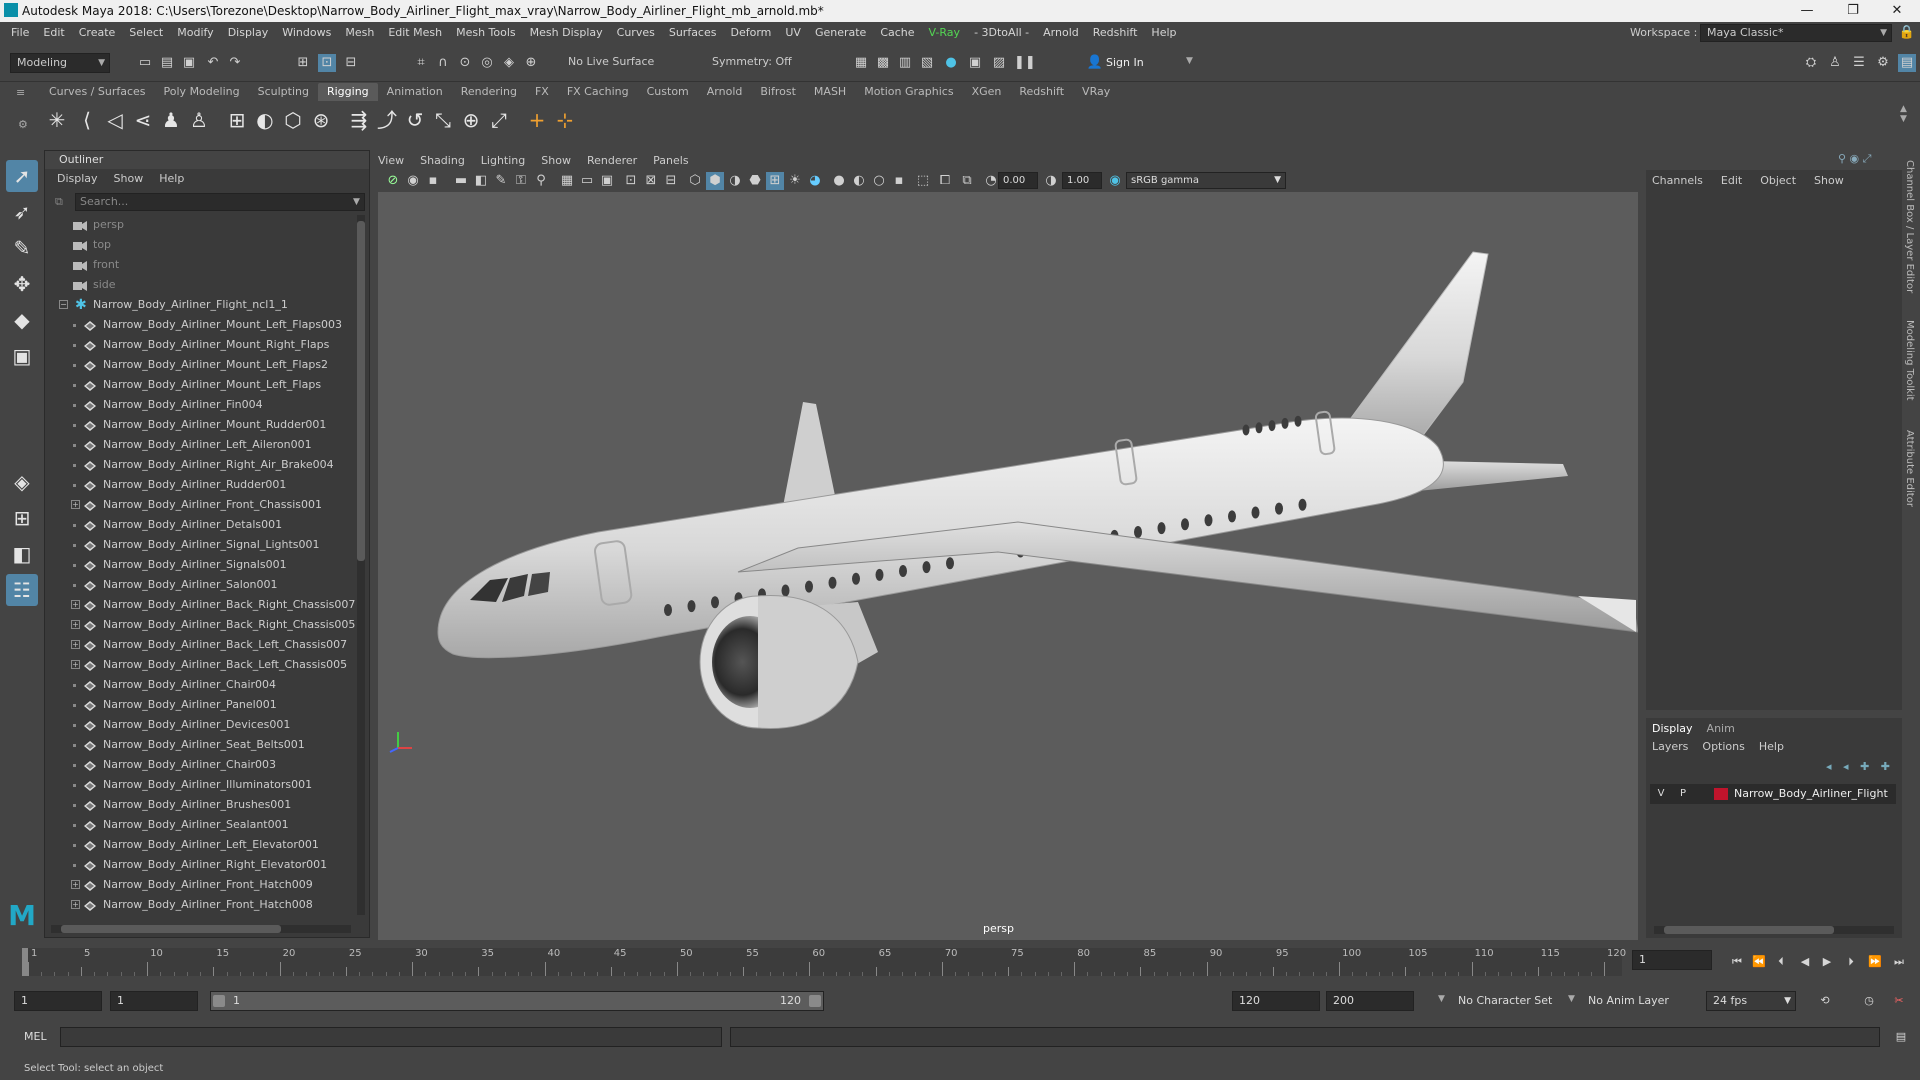 The width and height of the screenshot is (1920, 1080). Describe the element at coordinates (566, 33) in the screenshot. I see `menu-mesh-display: Mesh Display` at that location.